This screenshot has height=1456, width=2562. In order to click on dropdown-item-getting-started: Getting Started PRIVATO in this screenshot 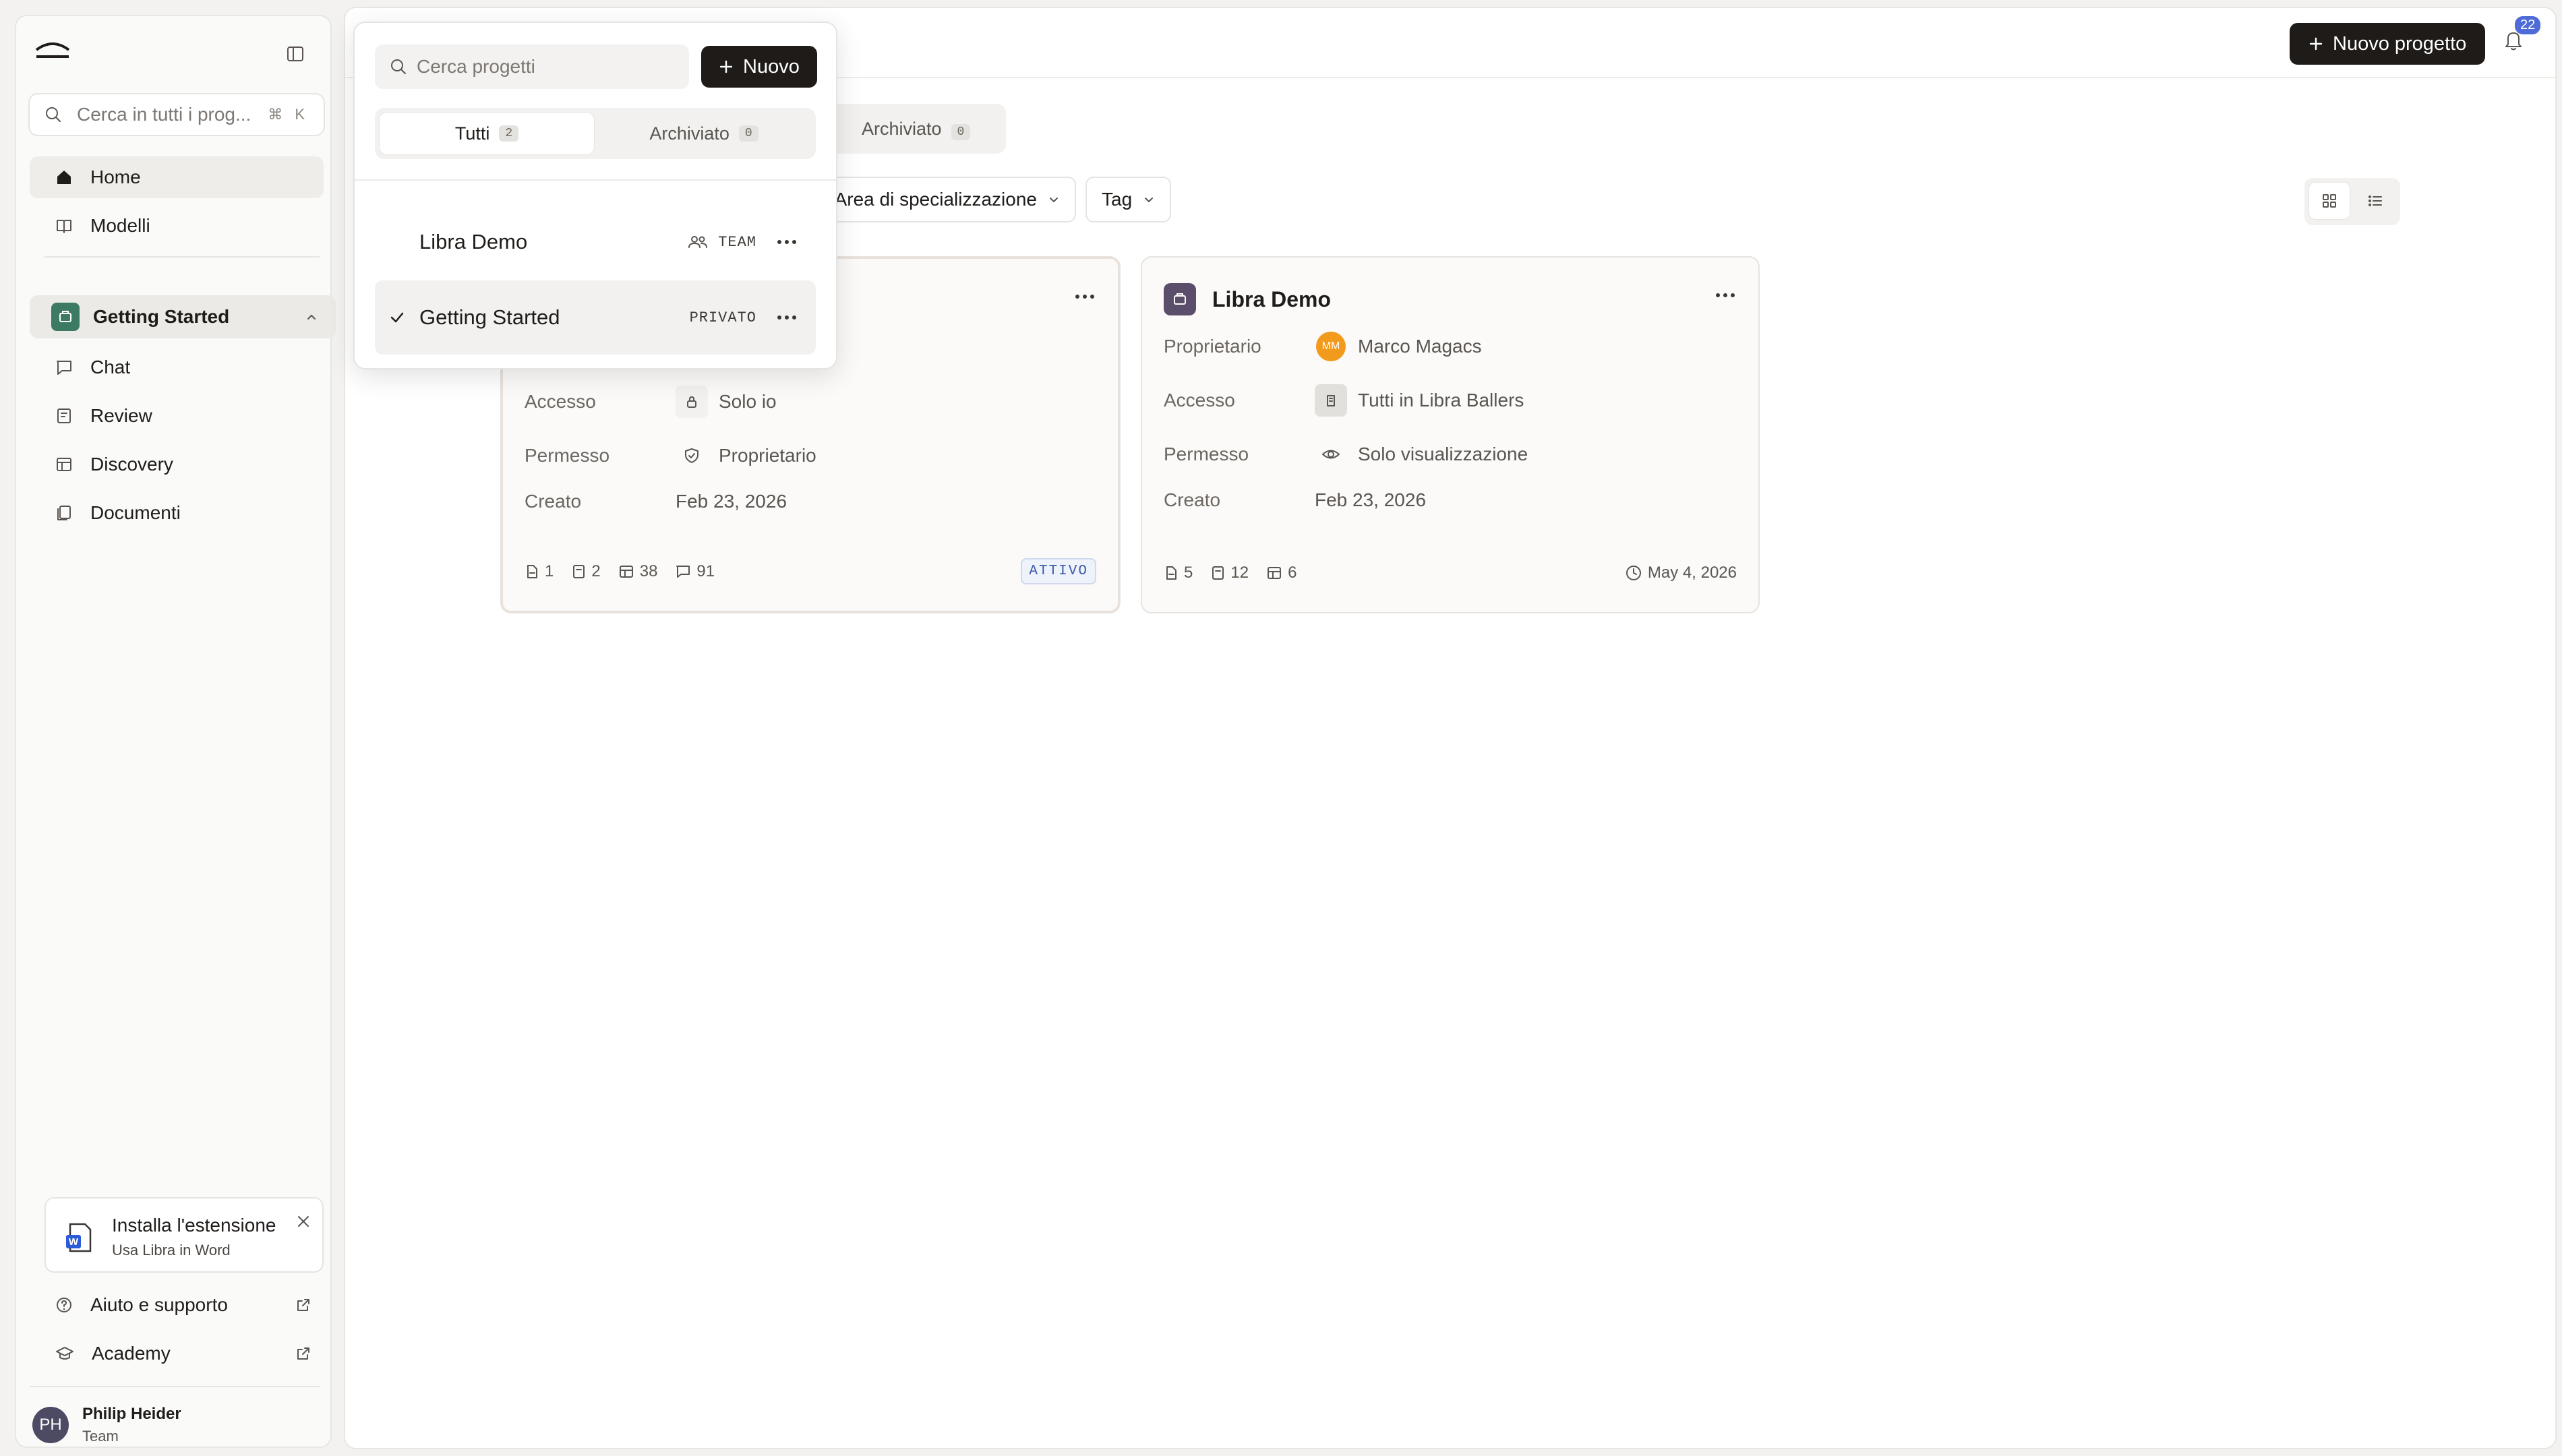, I will do `click(595, 317)`.